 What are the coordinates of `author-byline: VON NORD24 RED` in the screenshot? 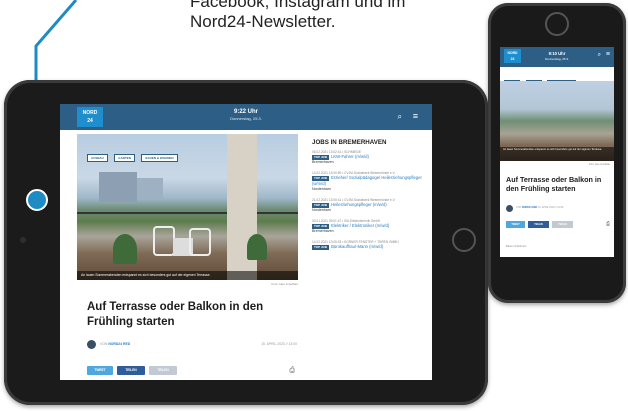 It's located at (115, 344).